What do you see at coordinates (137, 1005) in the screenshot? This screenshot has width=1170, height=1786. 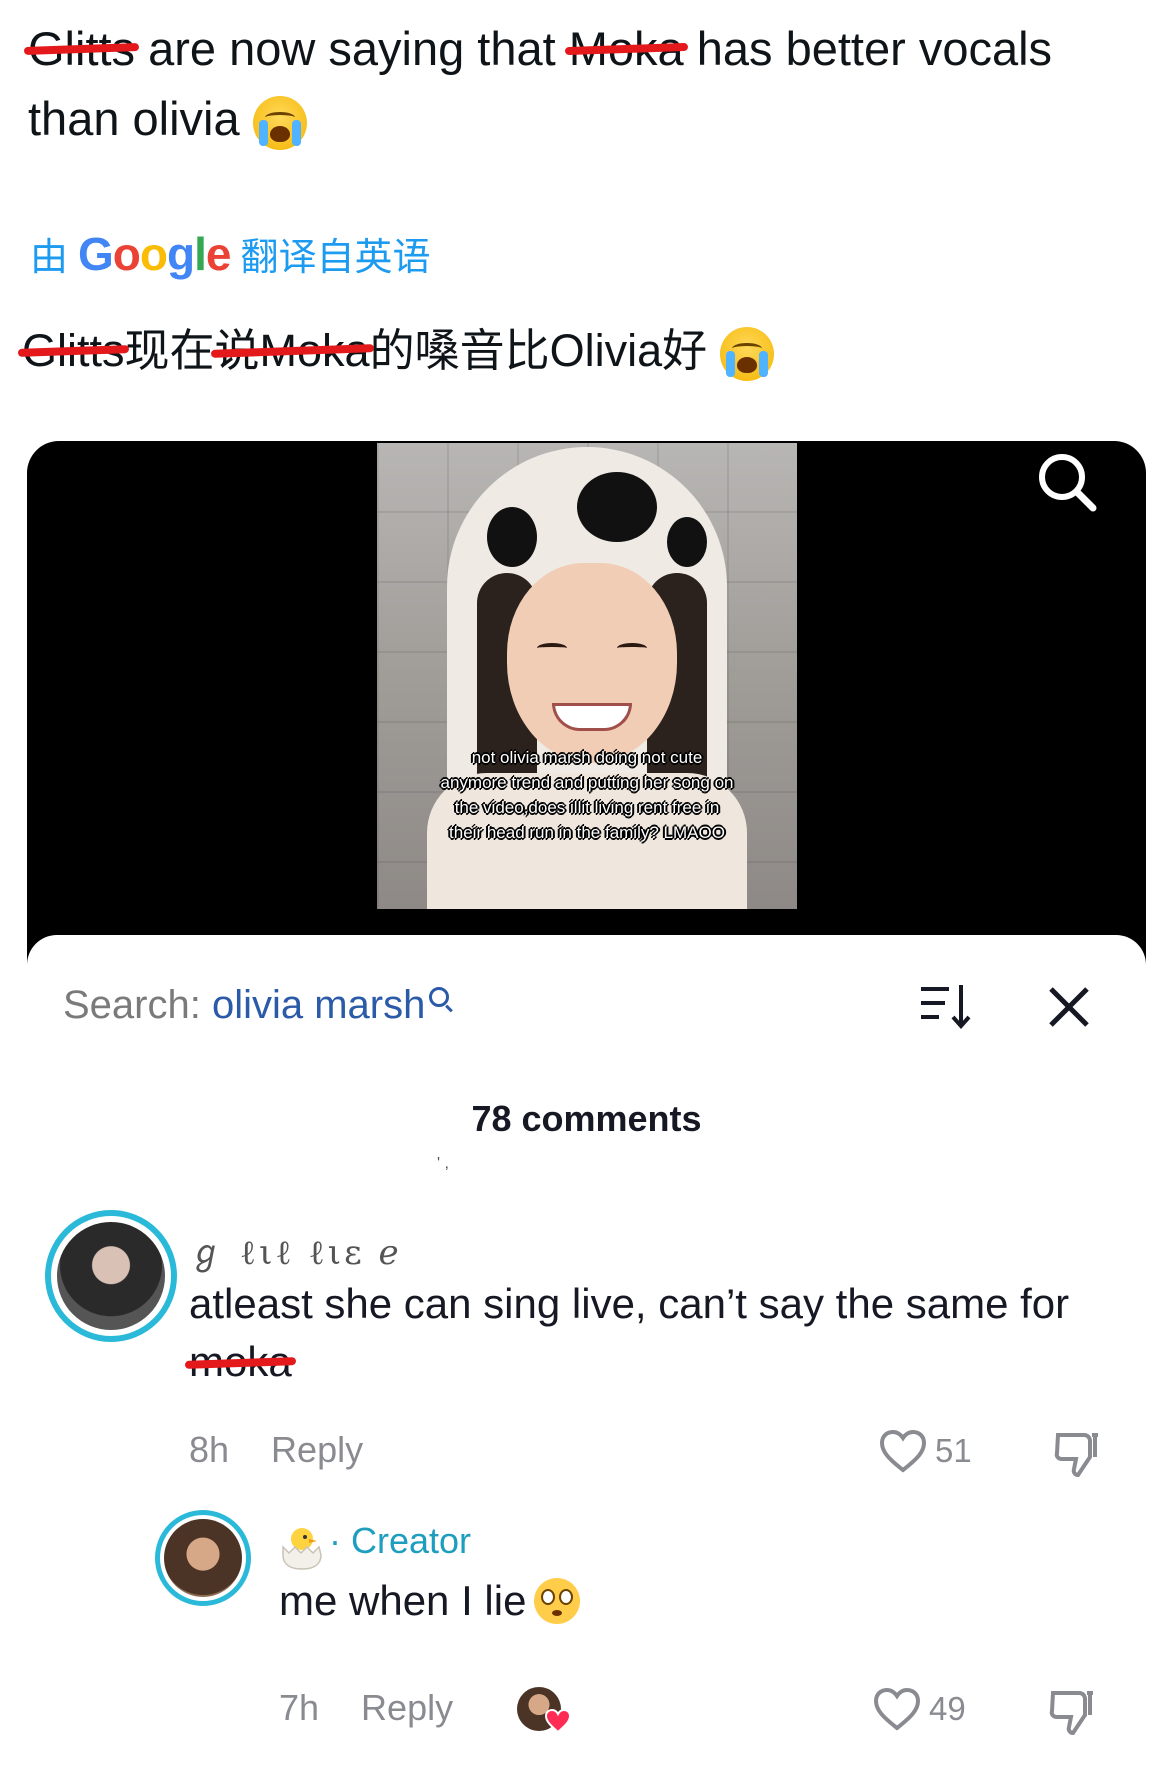 I see `search-label: Search:` at bounding box center [137, 1005].